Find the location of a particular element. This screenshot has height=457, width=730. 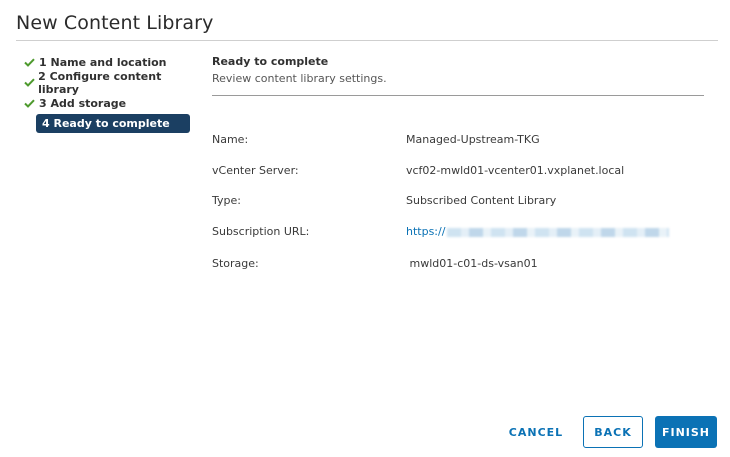

section-divider is located at coordinates (458, 95).